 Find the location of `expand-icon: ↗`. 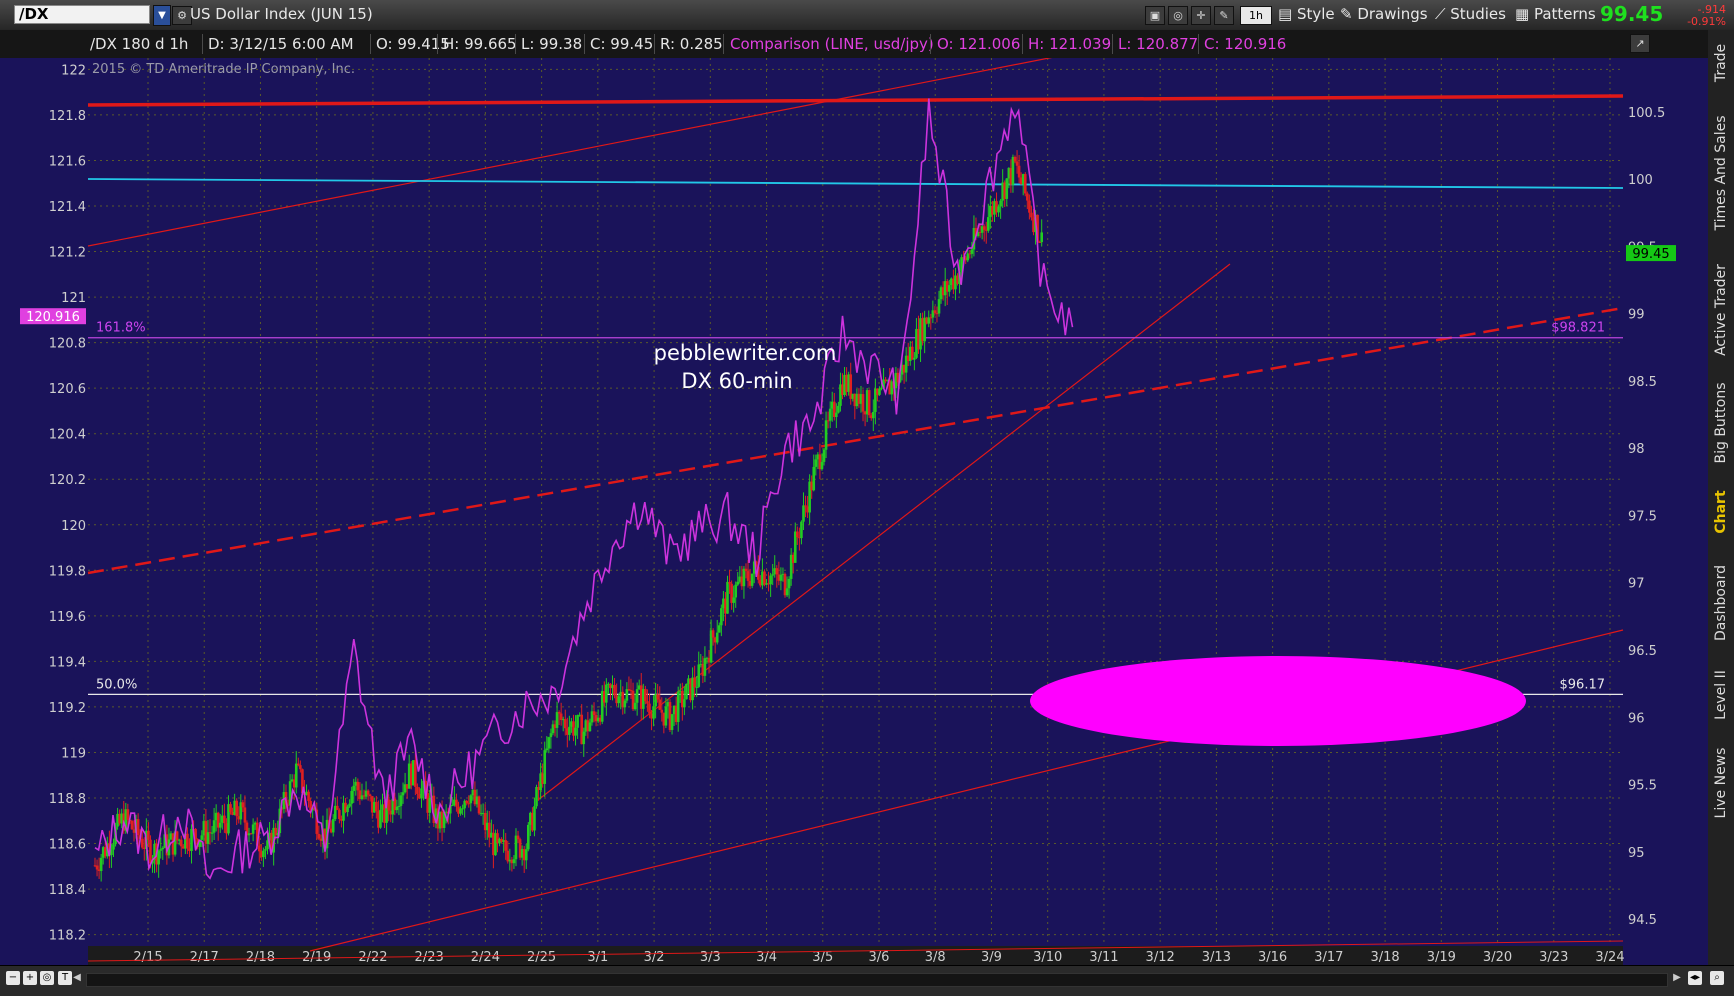

expand-icon: ↗ is located at coordinates (1640, 43).